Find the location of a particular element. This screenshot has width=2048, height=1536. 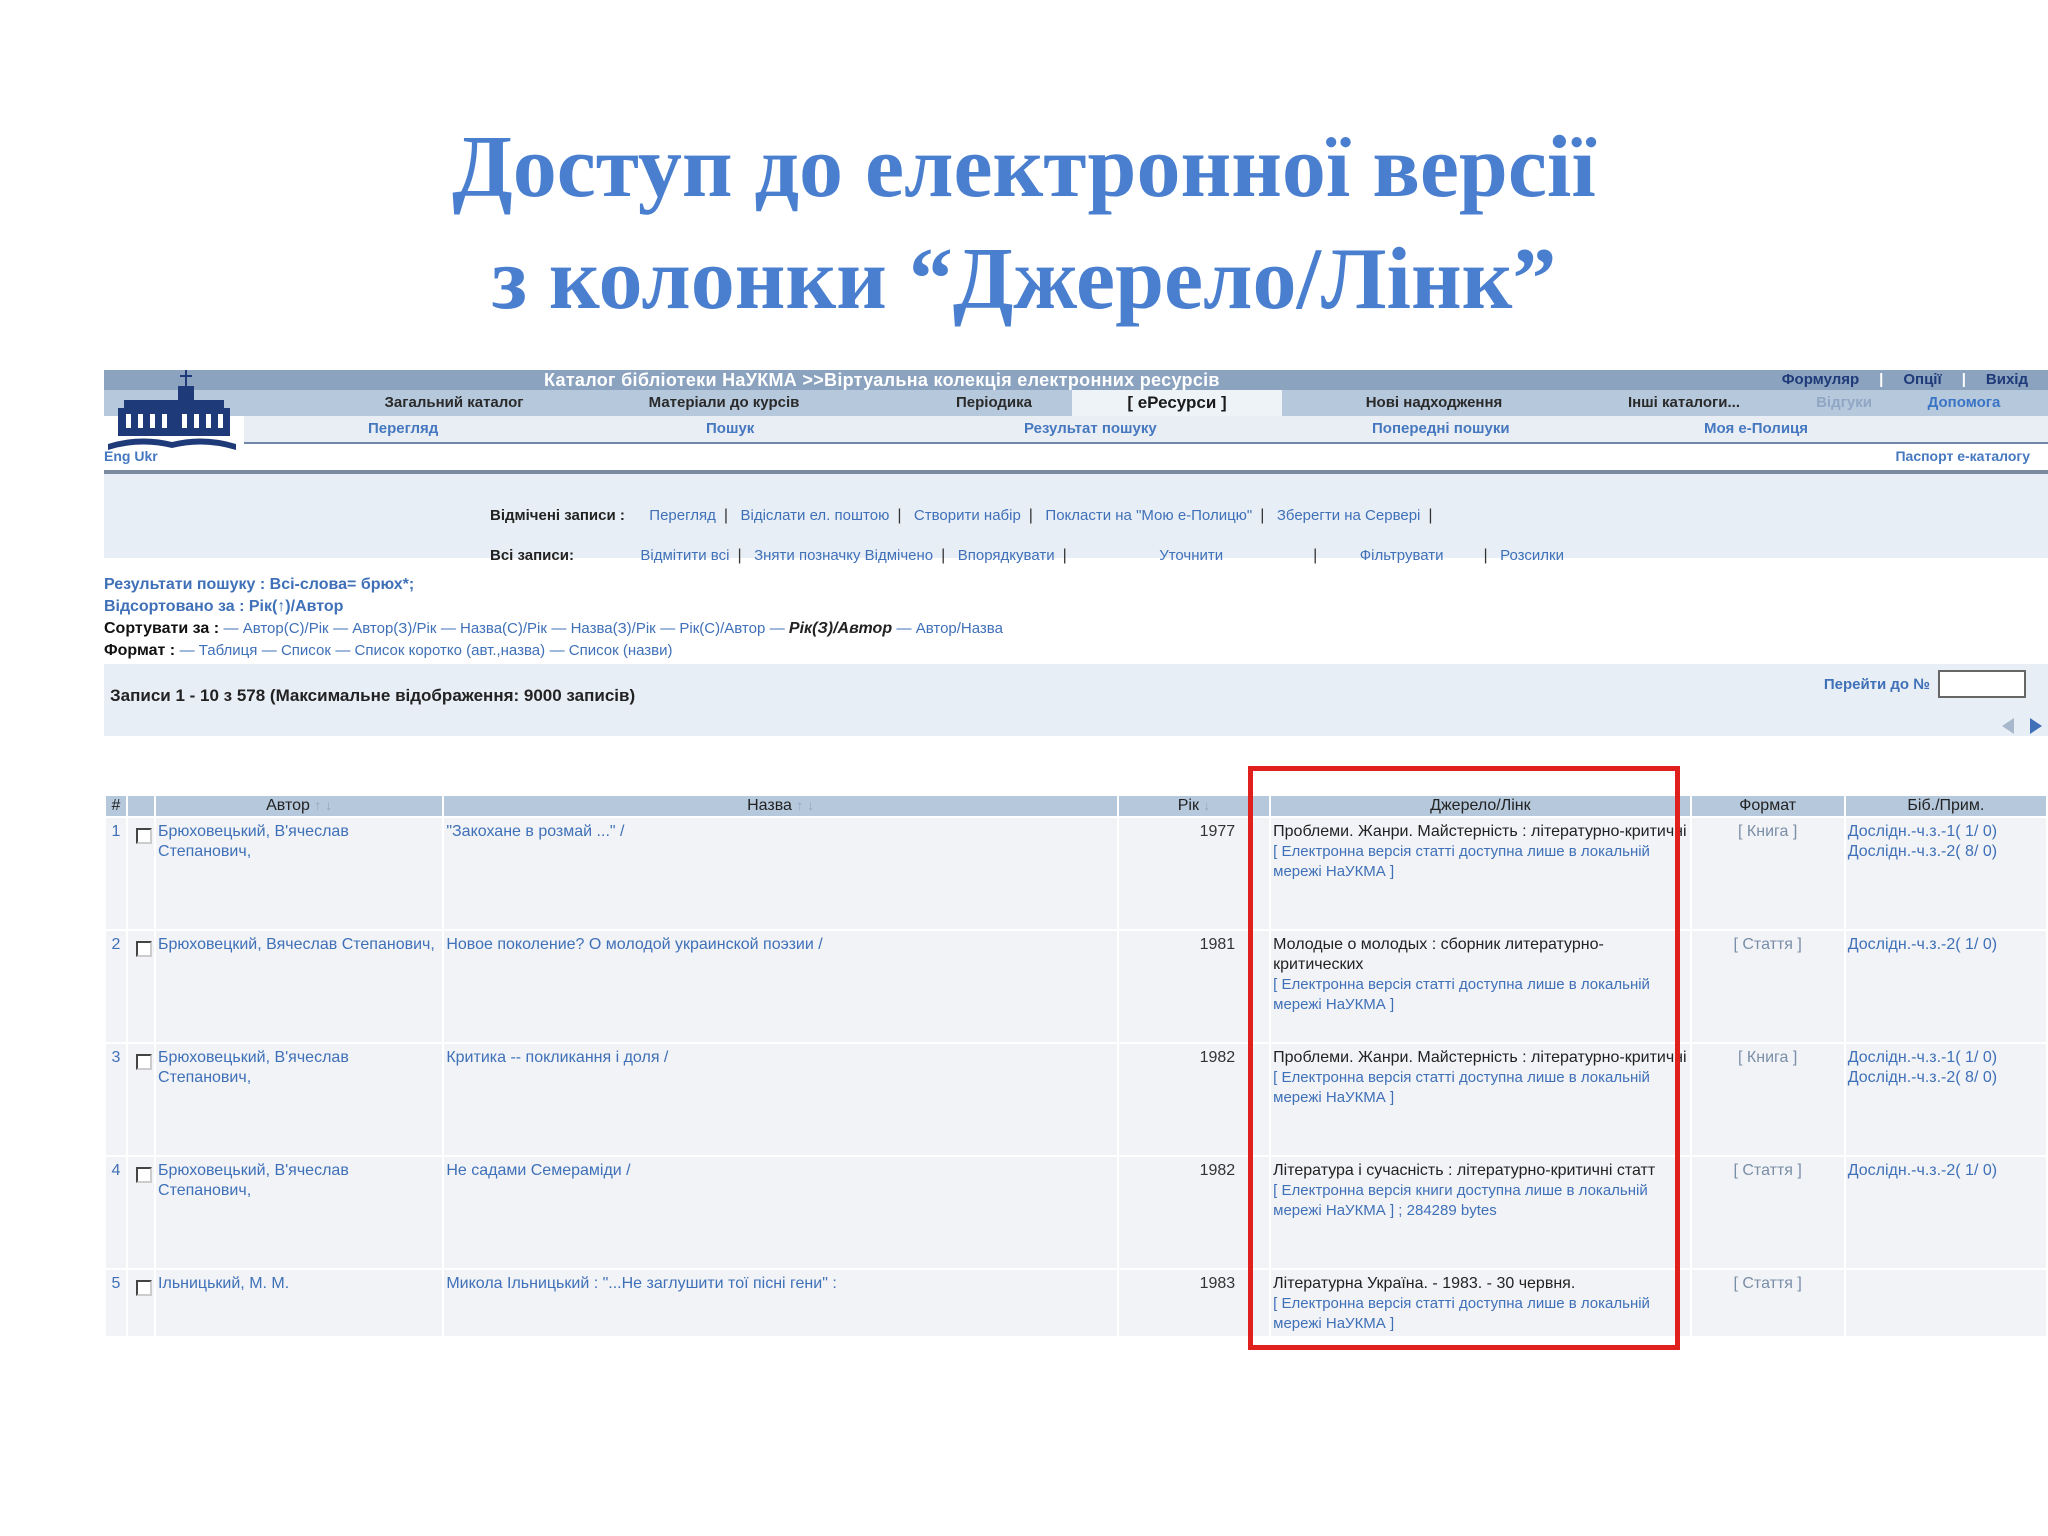

sort-arrow-icon: ↓ is located at coordinates (1206, 805).